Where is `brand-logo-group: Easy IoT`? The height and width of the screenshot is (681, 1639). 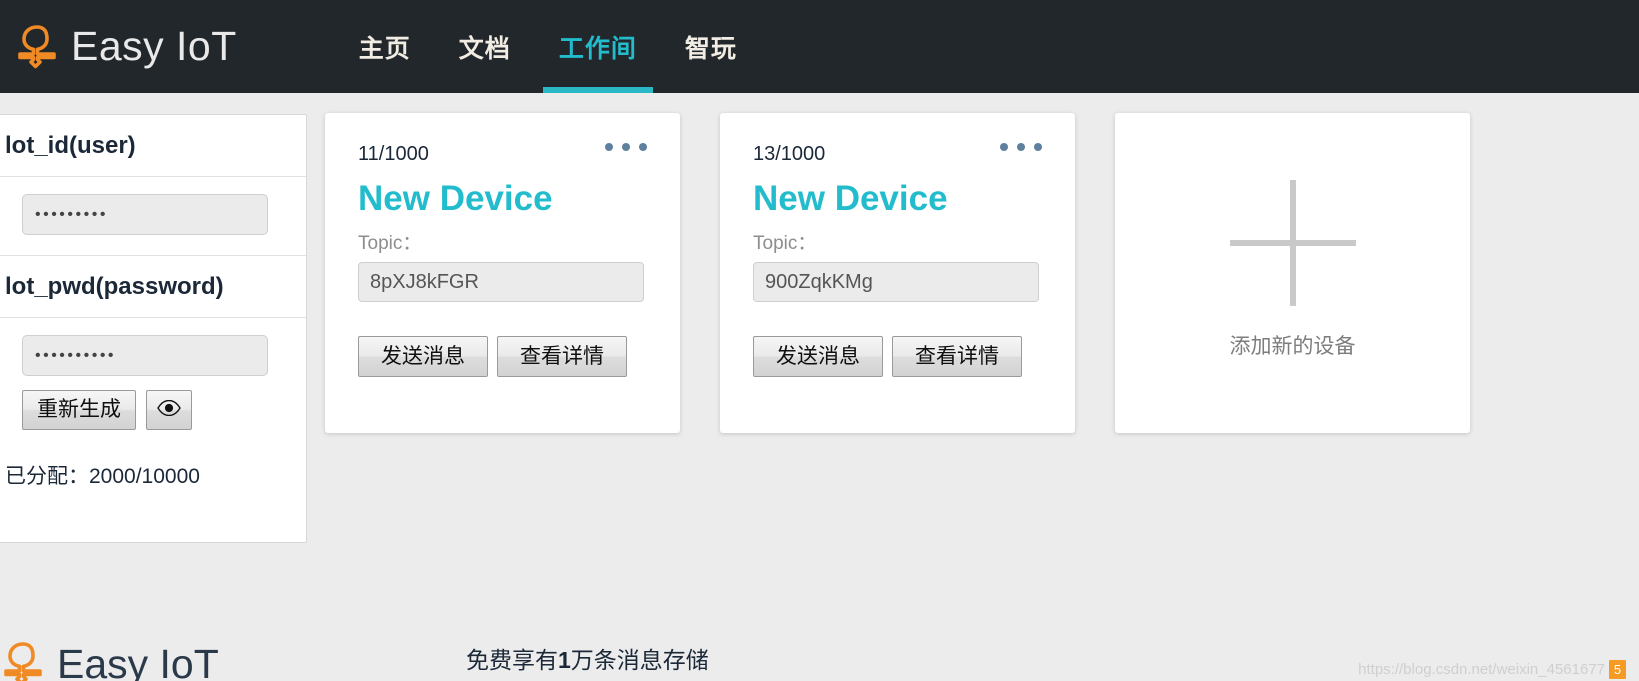 brand-logo-group: Easy IoT is located at coordinates (118, 46).